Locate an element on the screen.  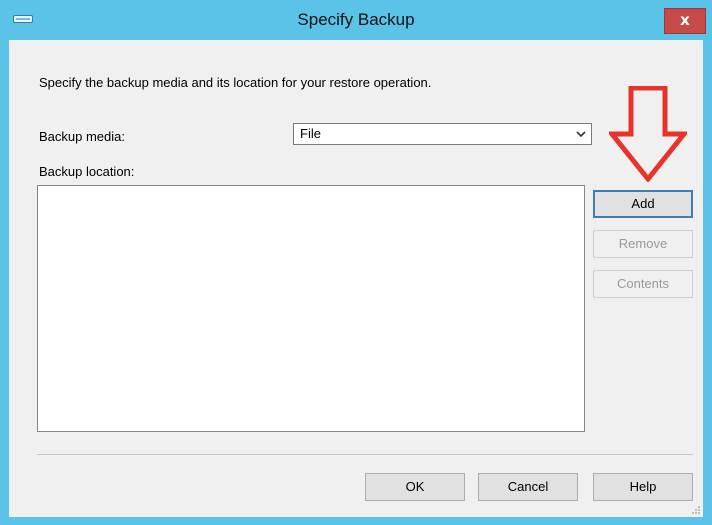
help-button: Help is located at coordinates (643, 487).